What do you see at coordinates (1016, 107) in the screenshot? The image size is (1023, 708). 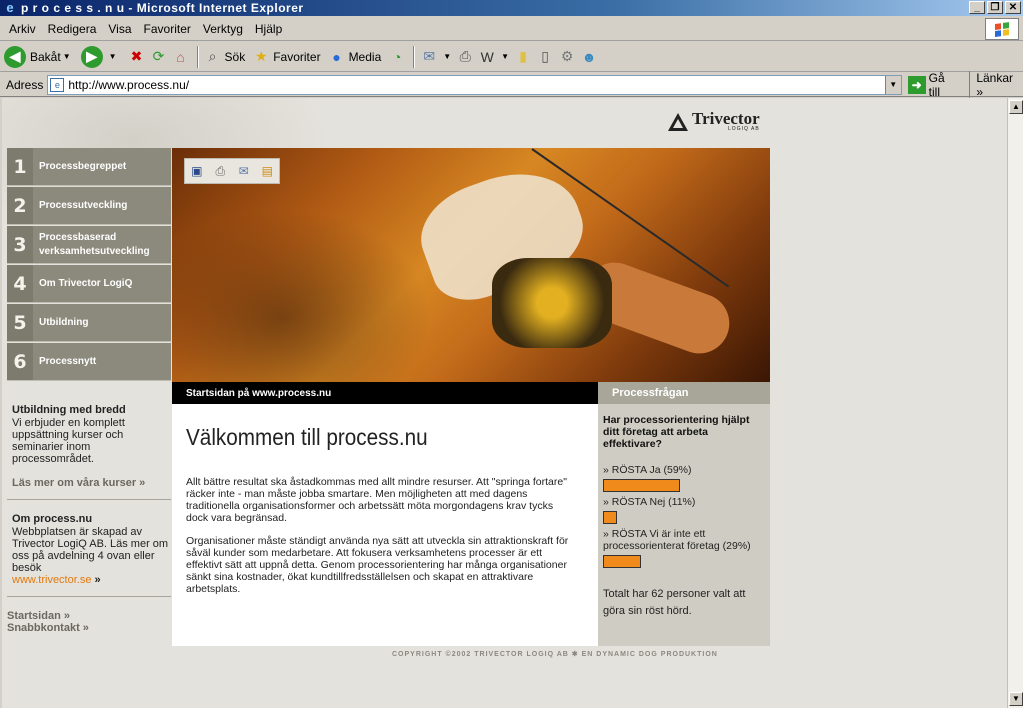 I see `scroll-up-icon: ▲` at bounding box center [1016, 107].